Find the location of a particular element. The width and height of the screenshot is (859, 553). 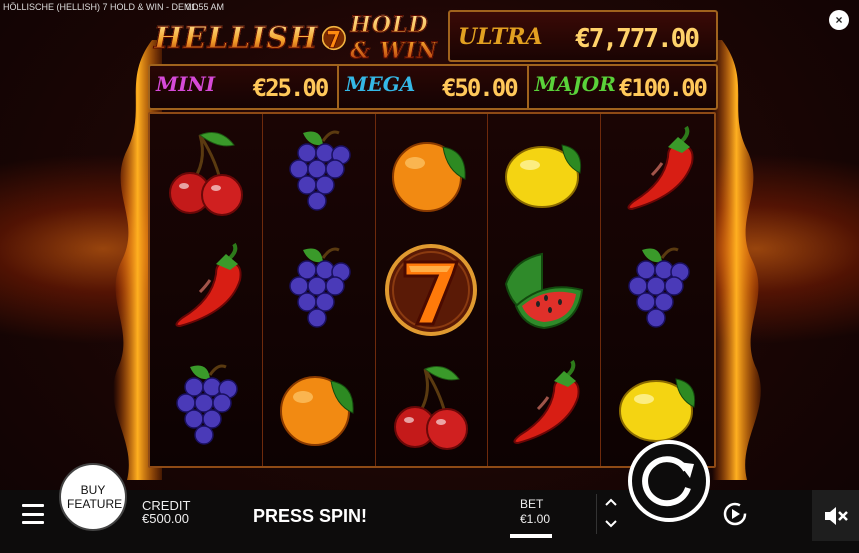

buy-feature-label: BUY FEATURE is located at coordinates (94, 497).